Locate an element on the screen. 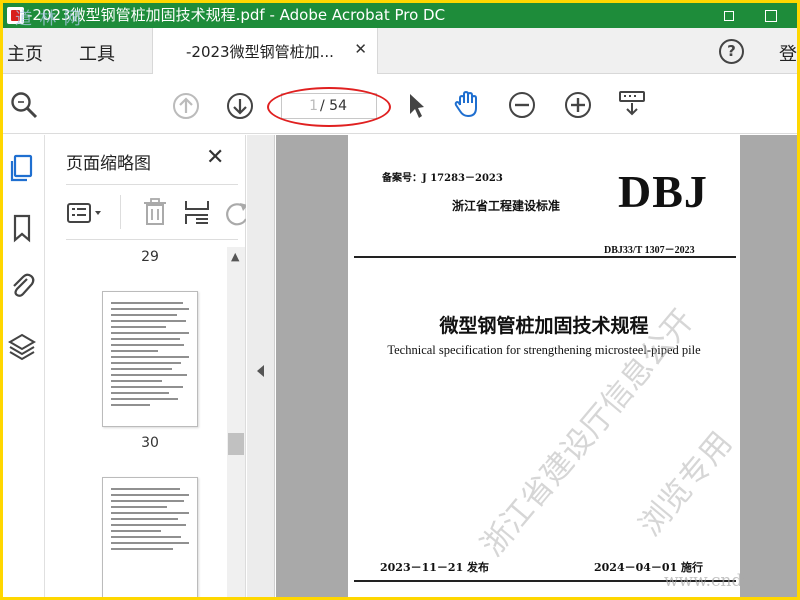 The height and width of the screenshot is (600, 800). restore-icon is located at coordinates (729, 15).